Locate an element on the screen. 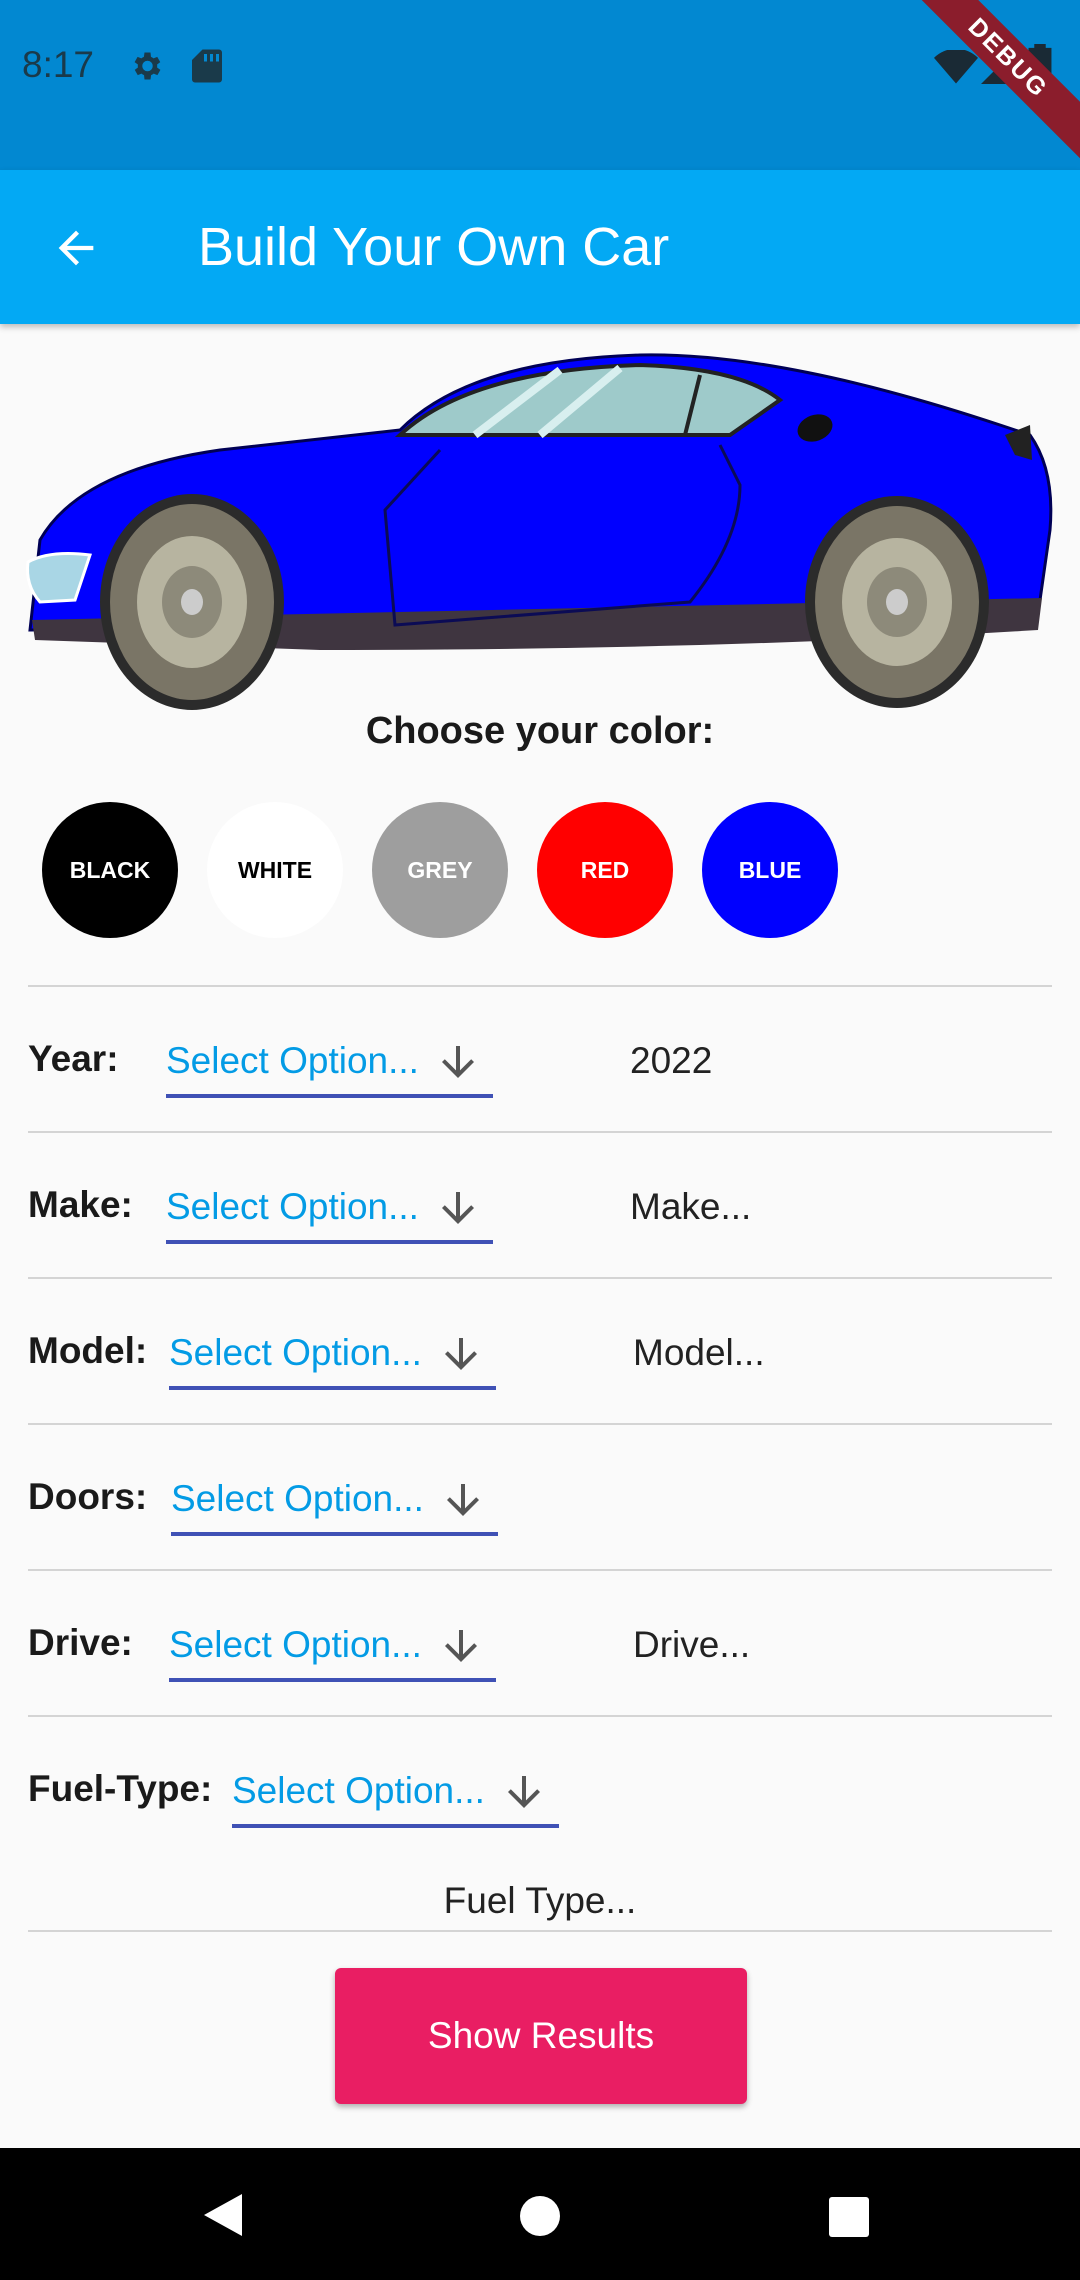  nav-recents-icon is located at coordinates (849, 2217).